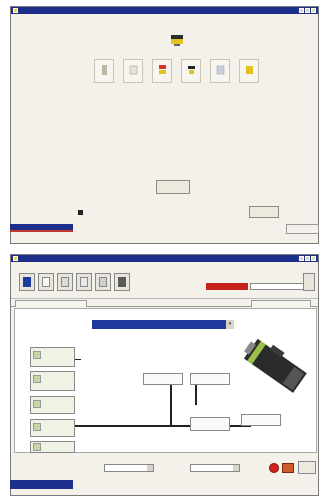 The height and width of the screenshot is (499, 329). I want to click on device-cube-icon, so click(288, 468).